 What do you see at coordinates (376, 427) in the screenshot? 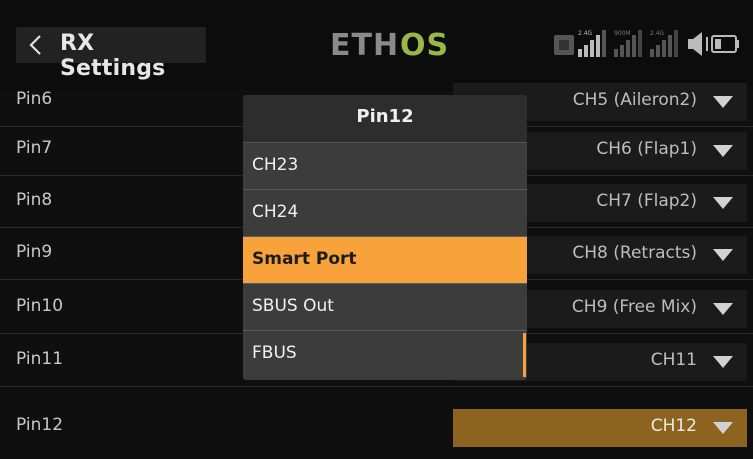
I see `setting-row-pin12: Pin12 CH12` at bounding box center [376, 427].